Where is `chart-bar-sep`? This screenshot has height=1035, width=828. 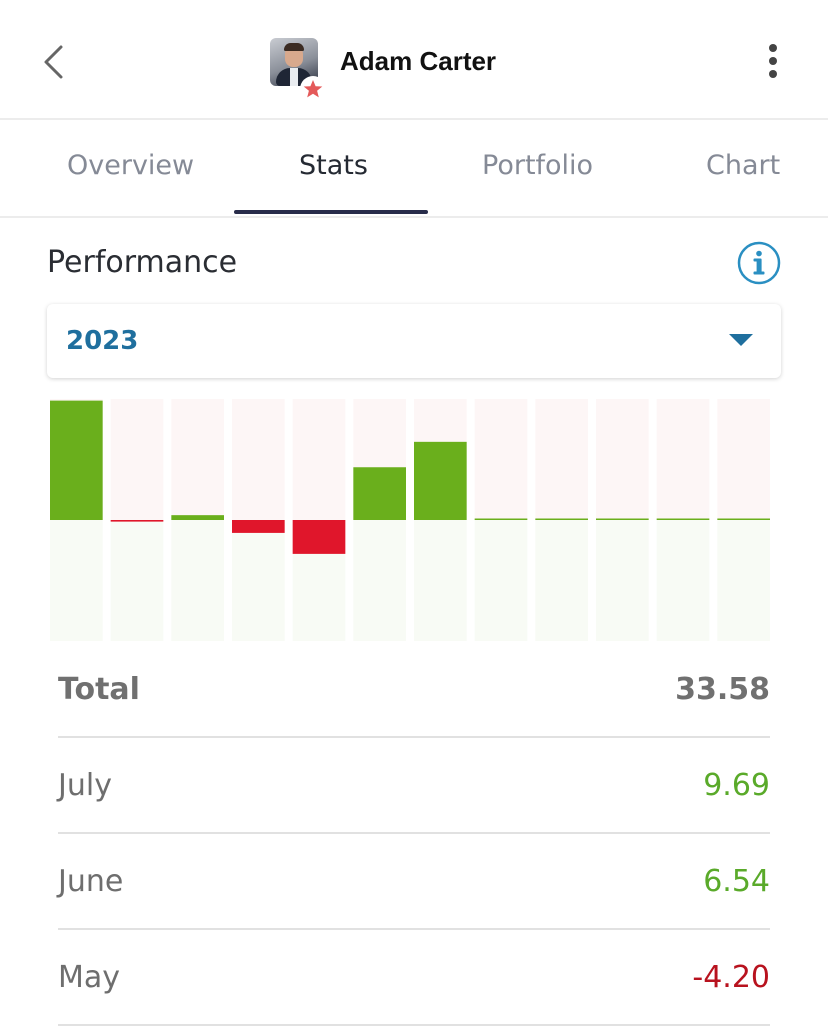
chart-bar-sep is located at coordinates (561, 519).